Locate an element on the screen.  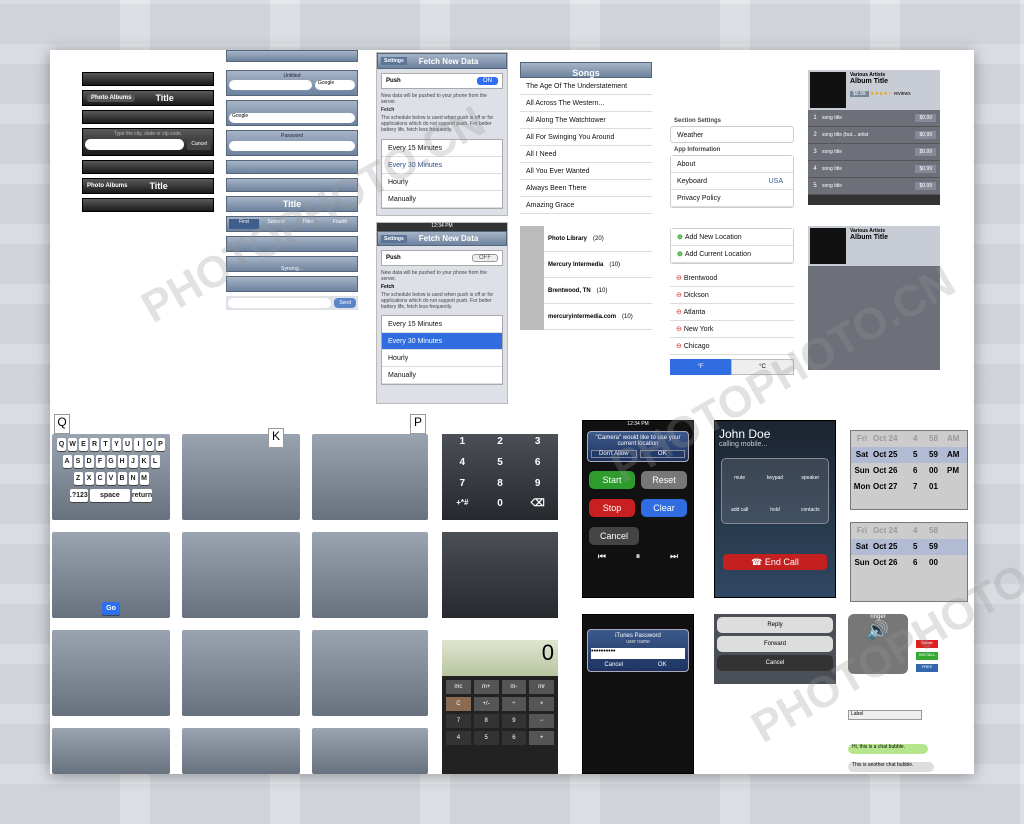
compose-toolbar is located at coordinates (292, 284).